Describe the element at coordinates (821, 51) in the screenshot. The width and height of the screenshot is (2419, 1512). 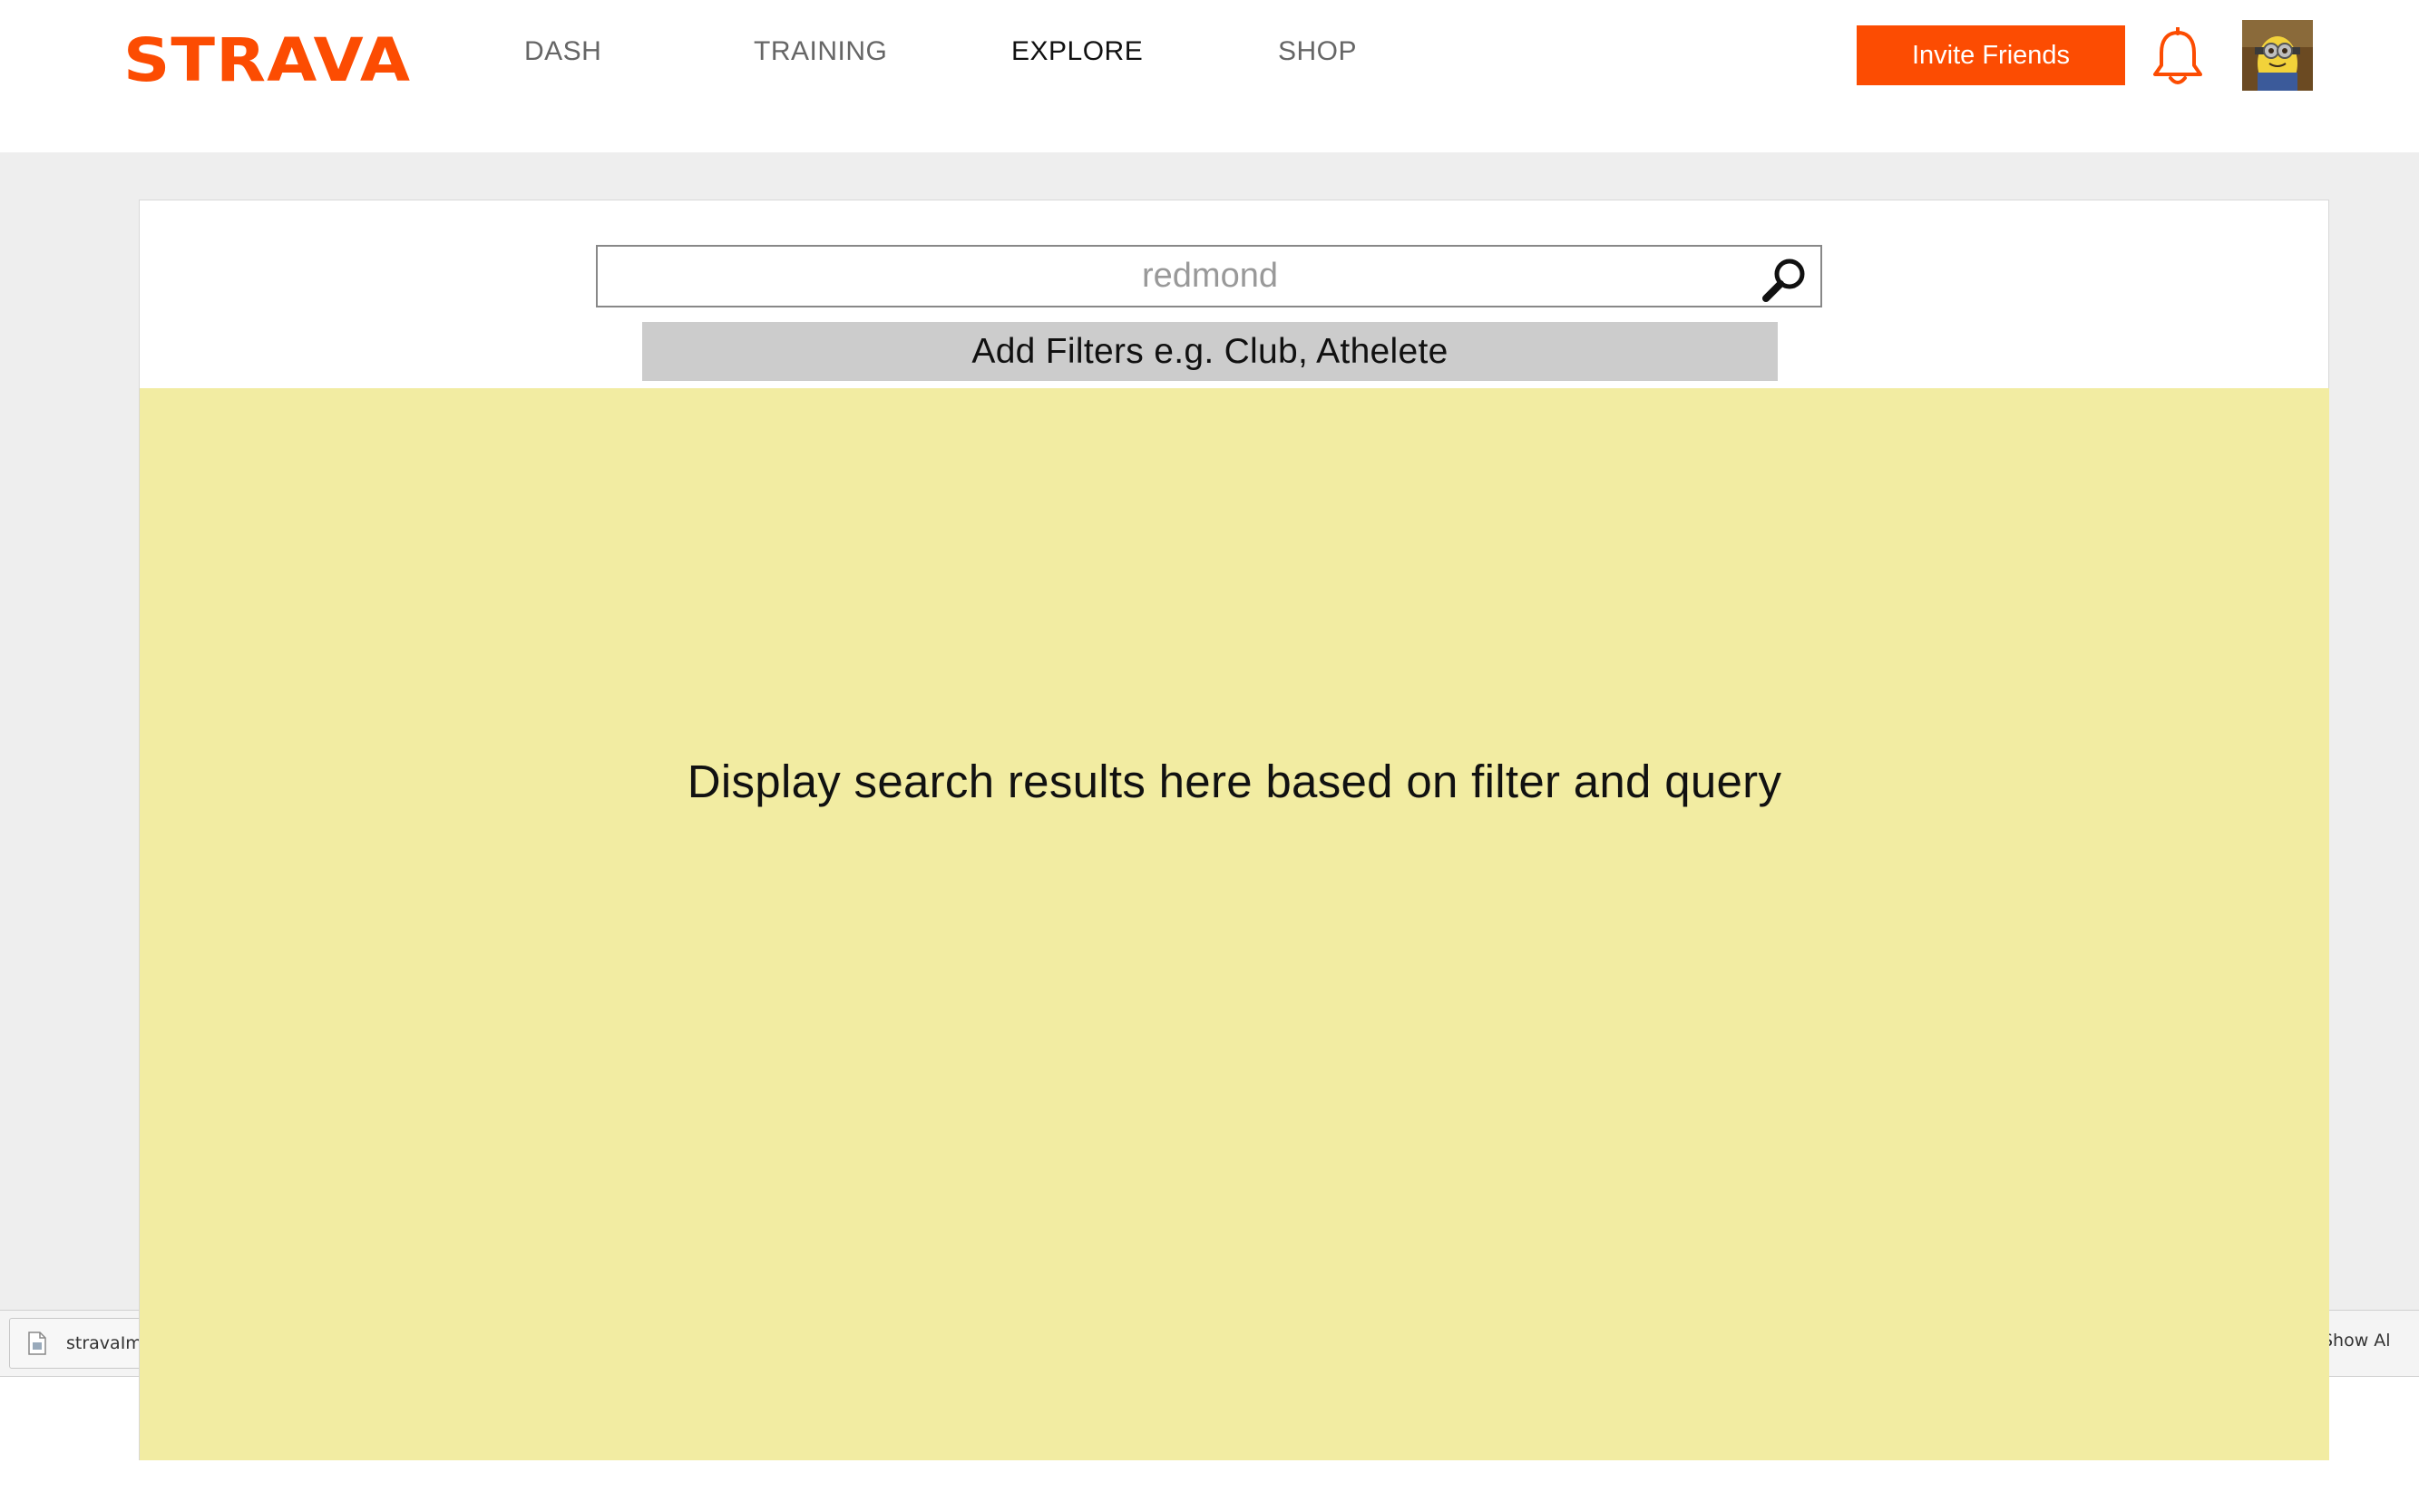
I see `nav-item-training: TRAINING` at that location.